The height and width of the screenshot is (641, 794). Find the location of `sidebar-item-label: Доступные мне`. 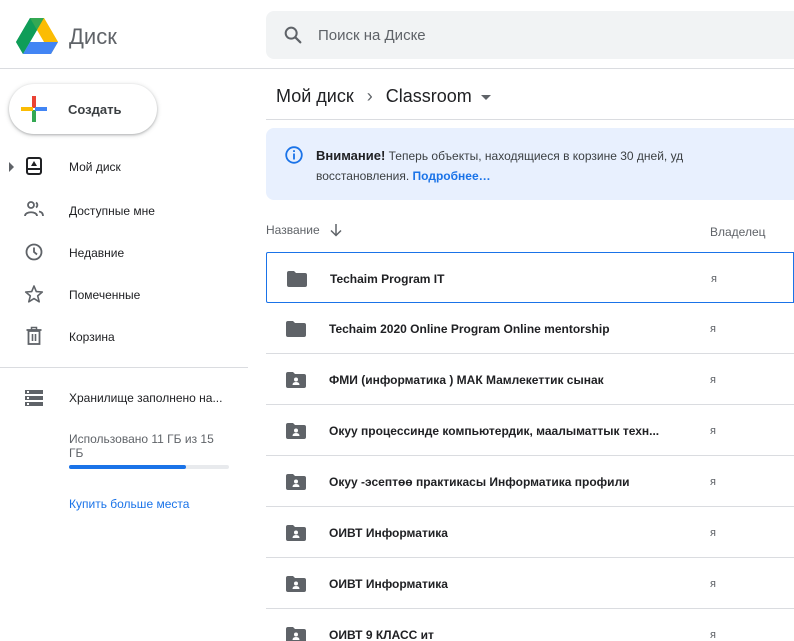

sidebar-item-label: Доступные мне is located at coordinates (112, 211).